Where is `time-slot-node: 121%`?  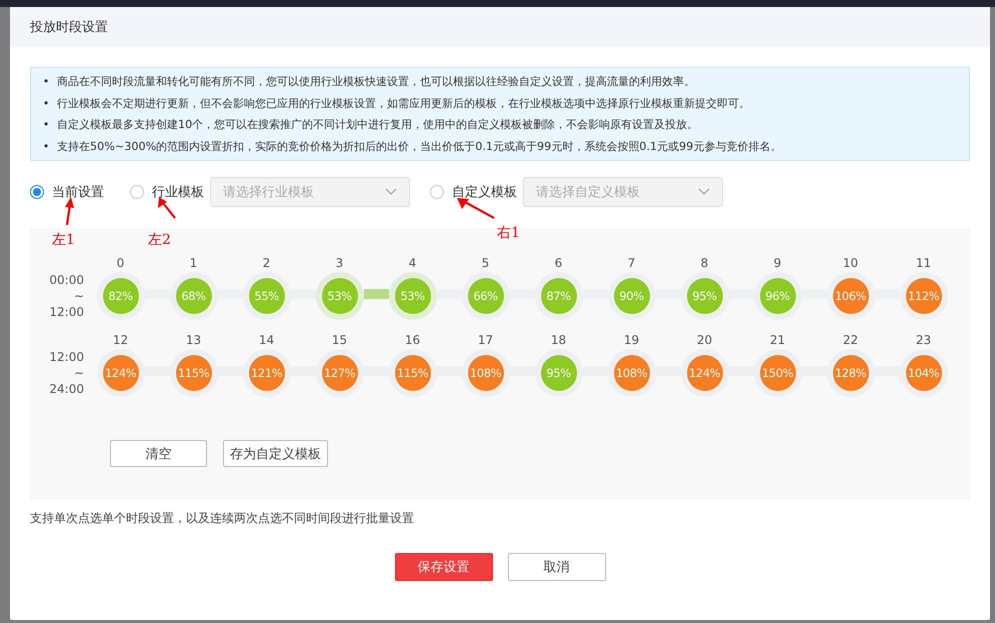 time-slot-node: 121% is located at coordinates (266, 373).